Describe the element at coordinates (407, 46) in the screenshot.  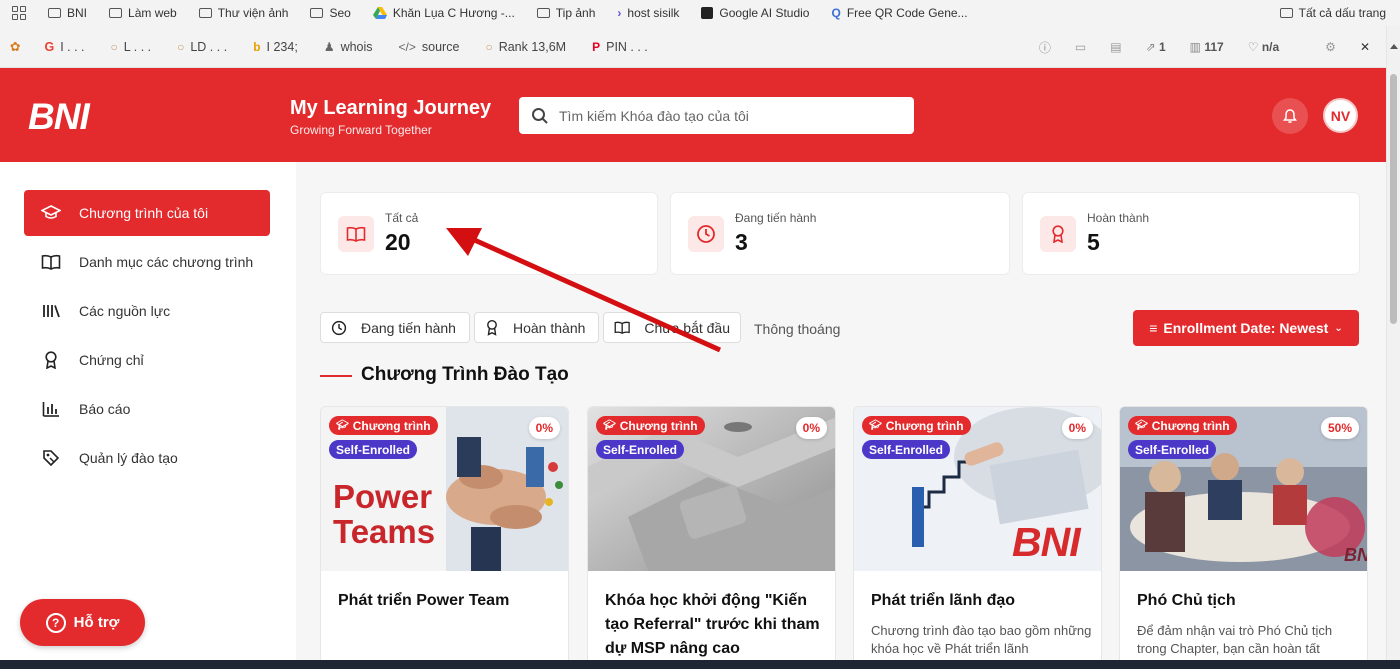
I see `code-icon: </>` at that location.